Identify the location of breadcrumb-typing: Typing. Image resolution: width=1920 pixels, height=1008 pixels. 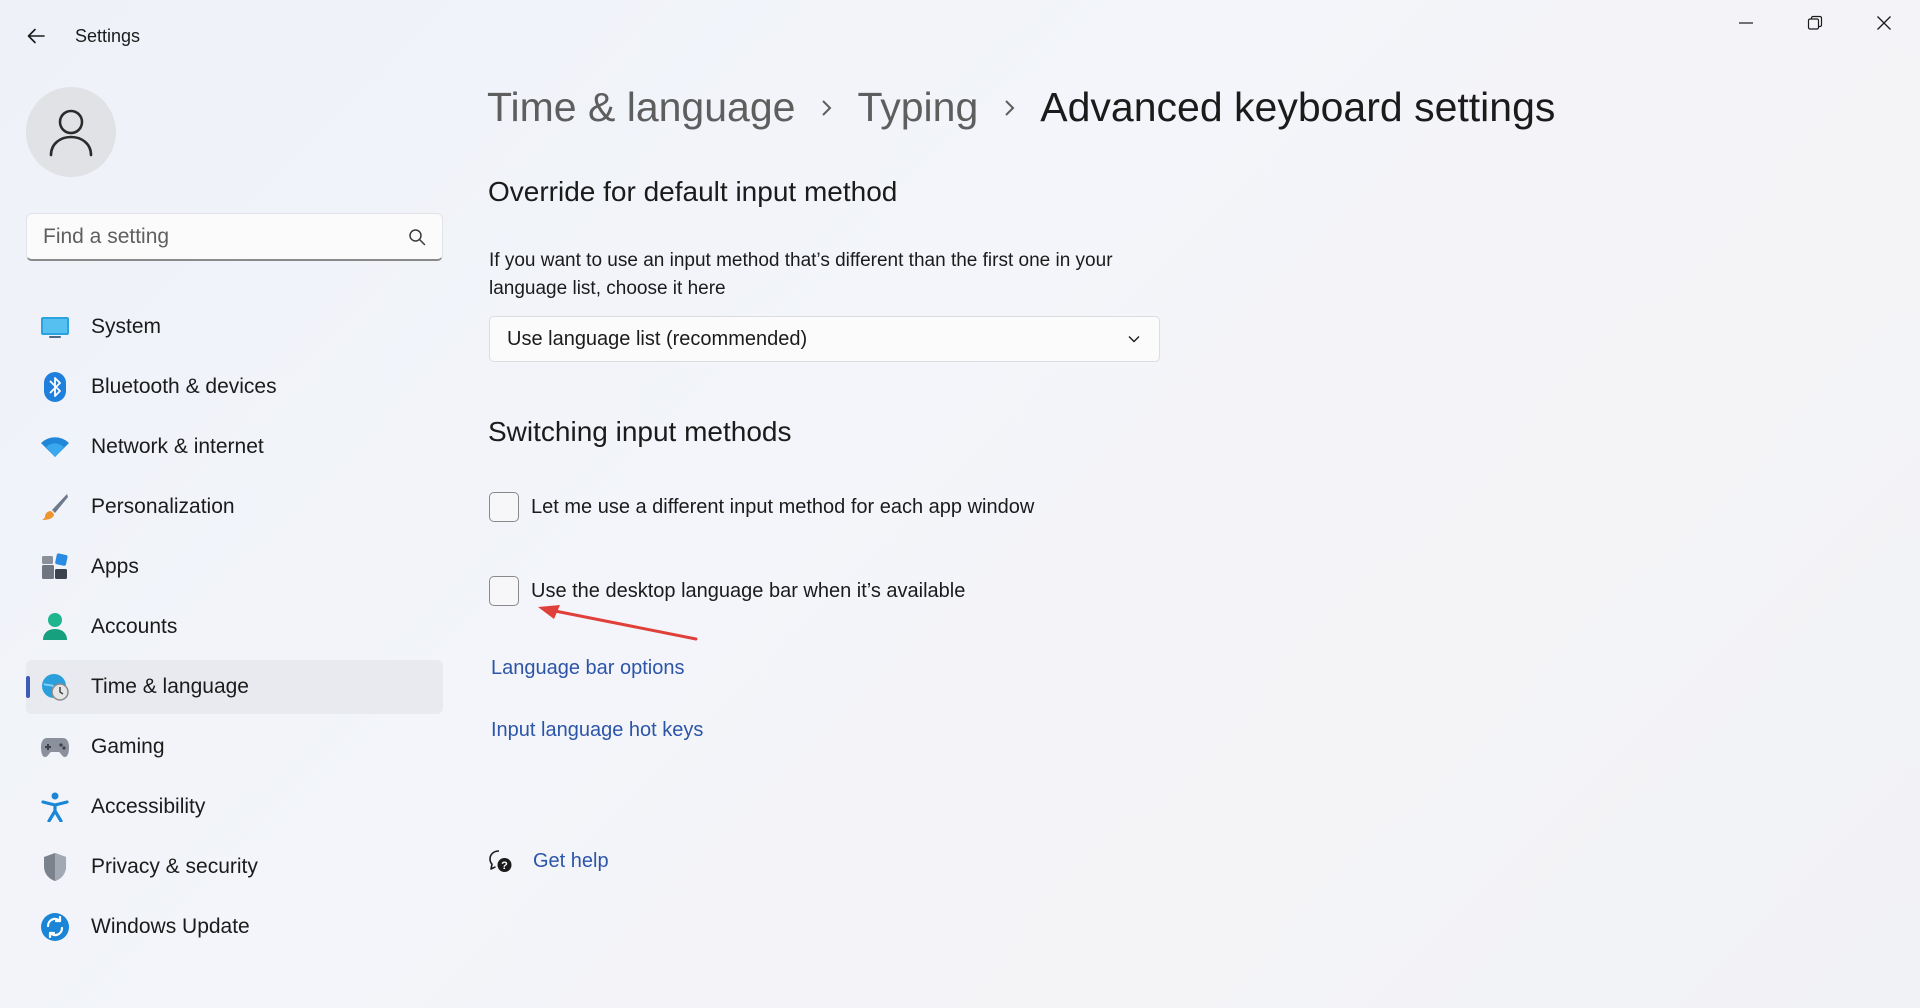
(917, 107).